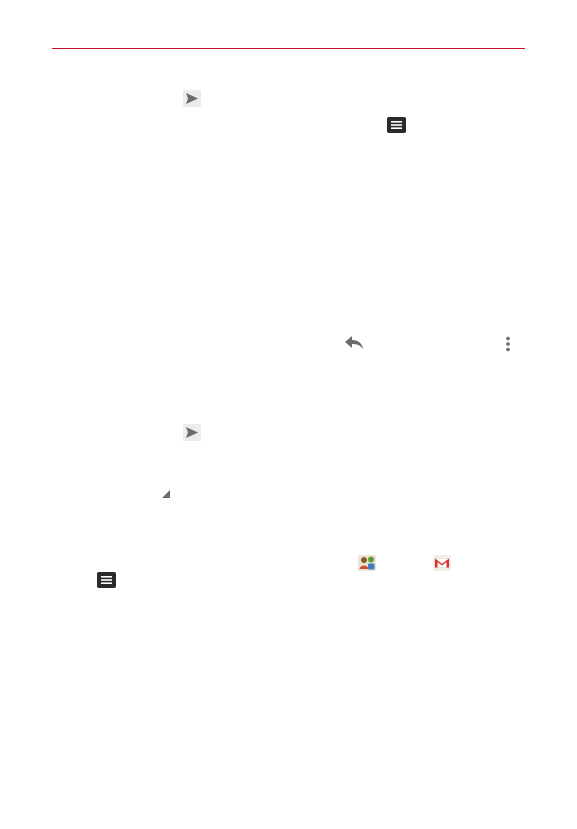 The height and width of the screenshot is (829, 577). I want to click on resize-handle-icon, so click(166, 494).